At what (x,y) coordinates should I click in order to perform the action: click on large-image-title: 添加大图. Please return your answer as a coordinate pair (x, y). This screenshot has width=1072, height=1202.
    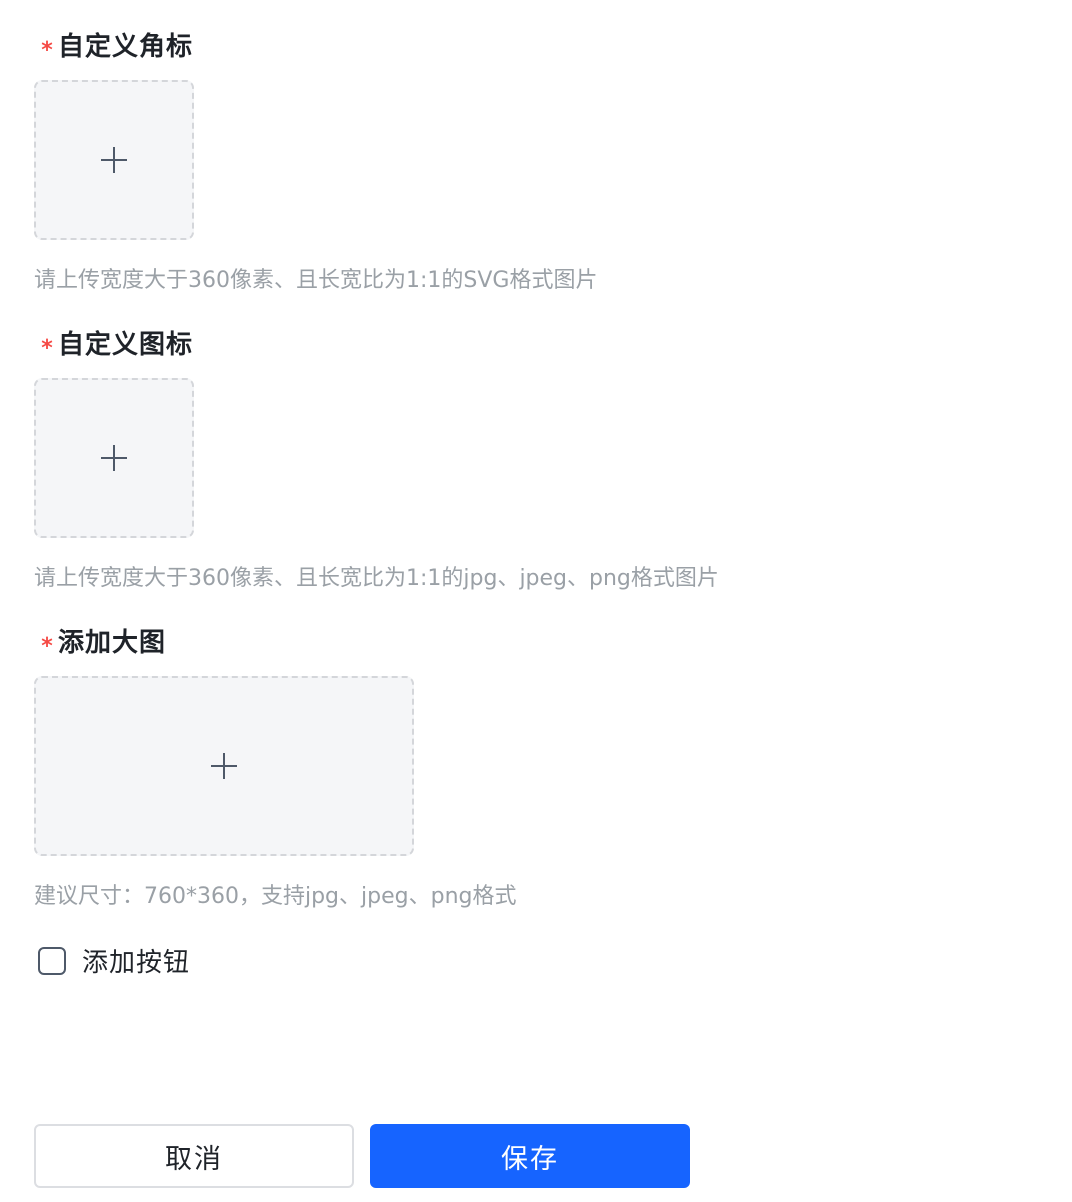
    Looking at the image, I should click on (112, 642).